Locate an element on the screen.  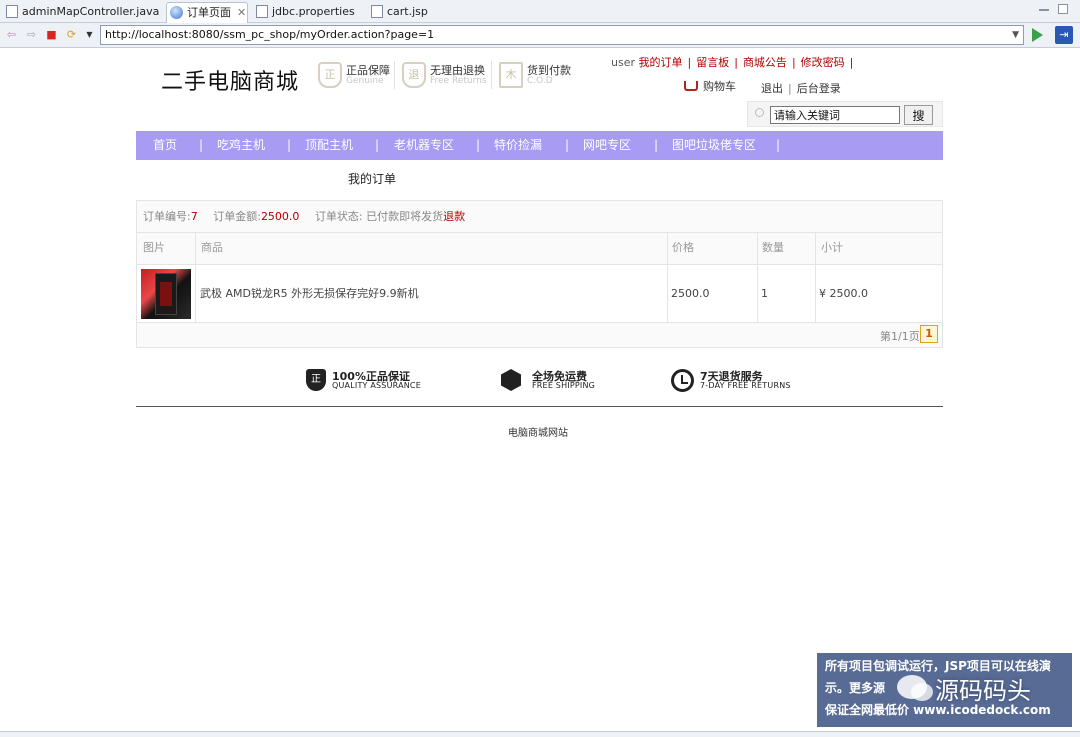
account-links: 退出 | 后台登录 is located at coordinates (801, 88).